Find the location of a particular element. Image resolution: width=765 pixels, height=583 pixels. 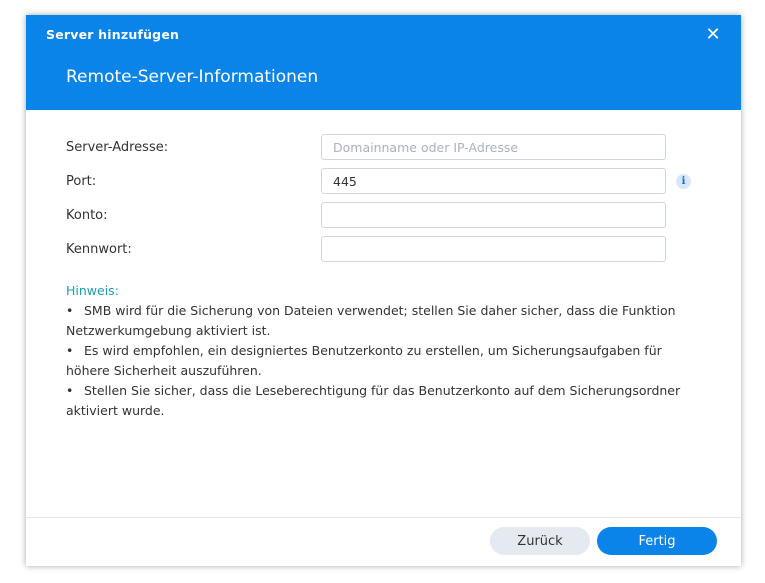

close-icon: ✕ is located at coordinates (713, 35).